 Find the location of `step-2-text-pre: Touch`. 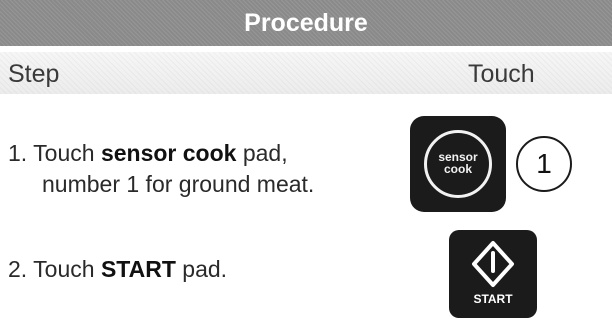

step-2-text-pre: Touch is located at coordinates (67, 269).